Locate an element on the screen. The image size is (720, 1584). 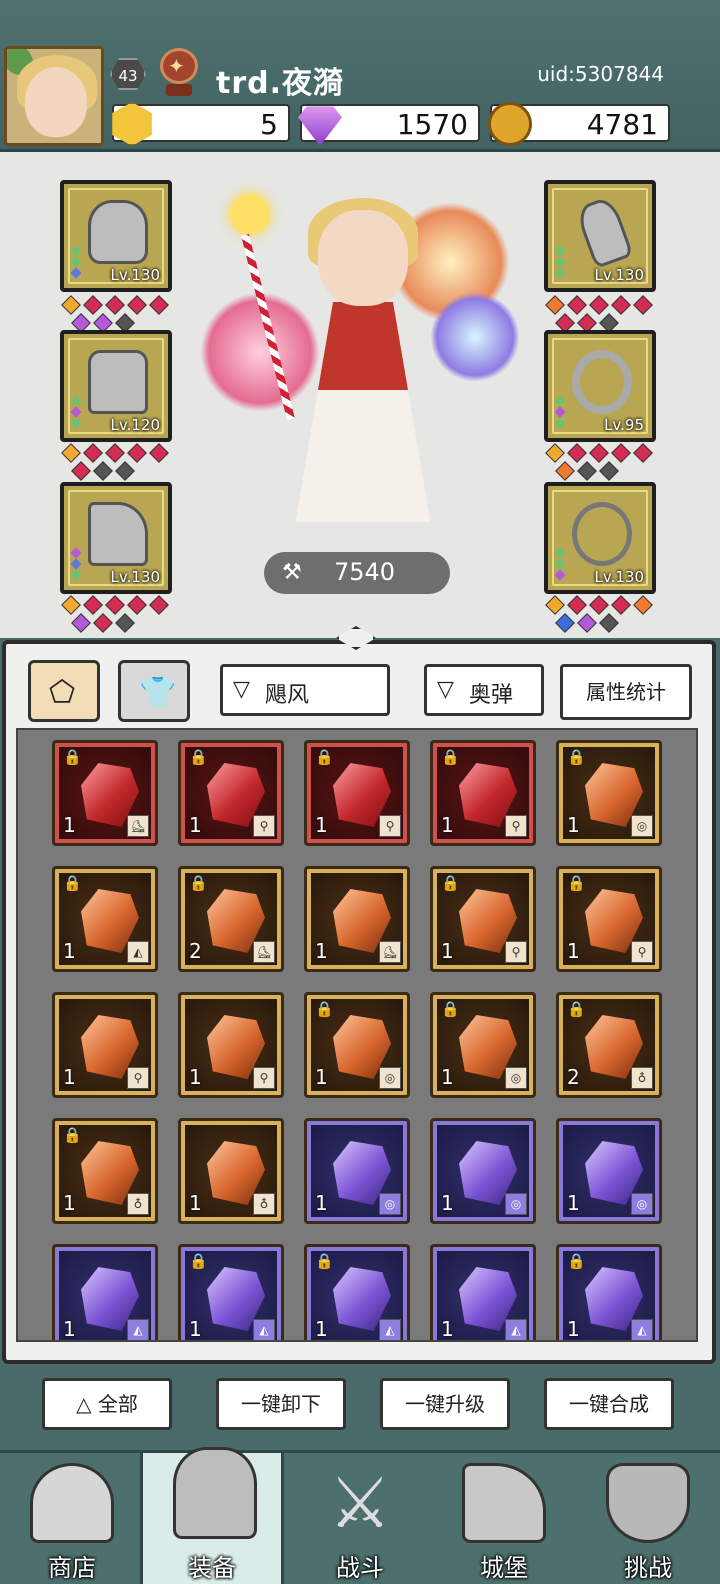
nav-equipment: 装备 is located at coordinates (212, 1515).